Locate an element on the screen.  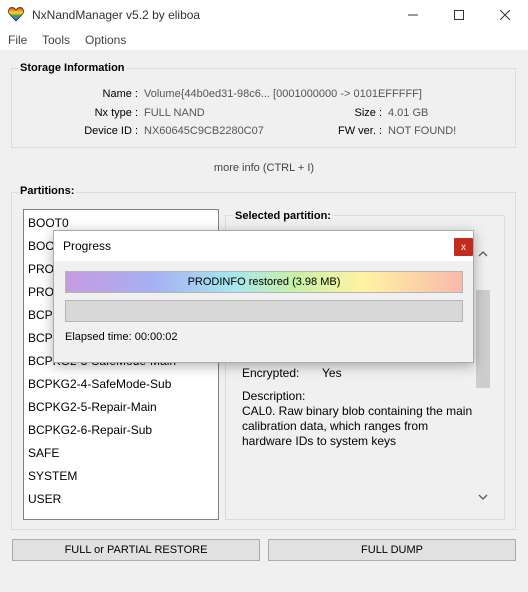
minimize-button is located at coordinates (413, 15).